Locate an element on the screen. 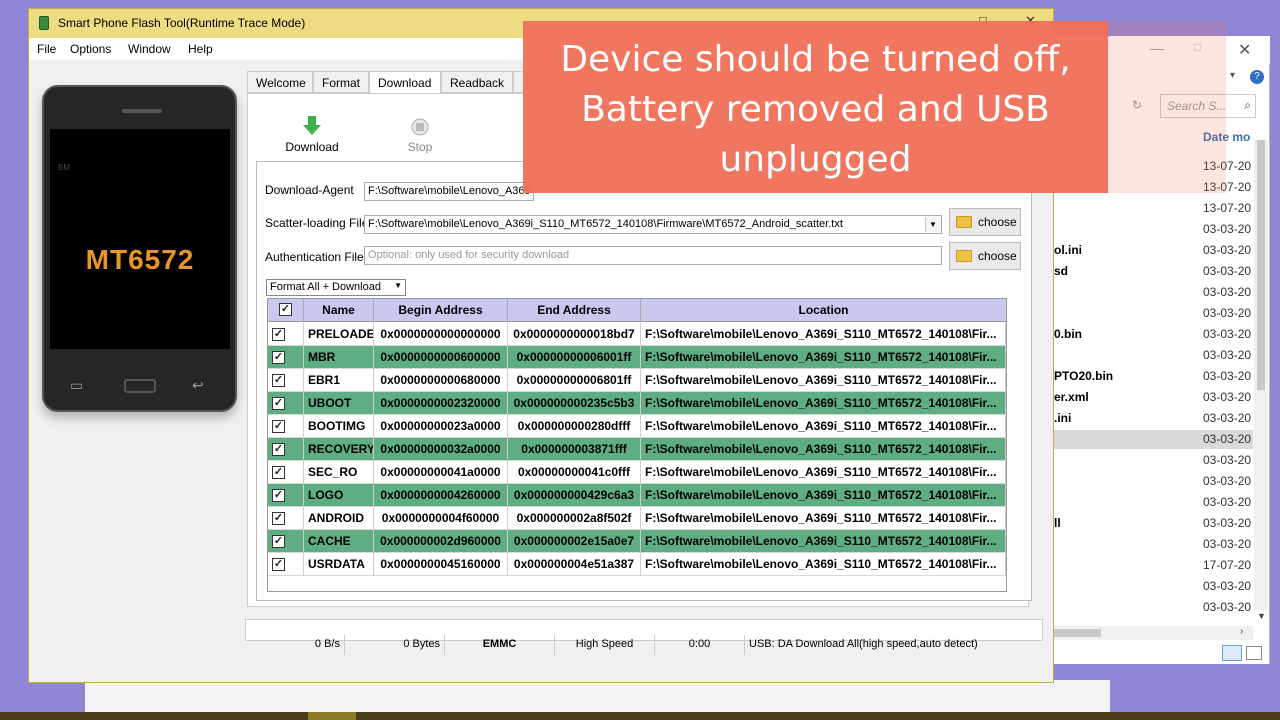 The width and height of the screenshot is (1280, 720). stop-icon is located at coordinates (420, 127).